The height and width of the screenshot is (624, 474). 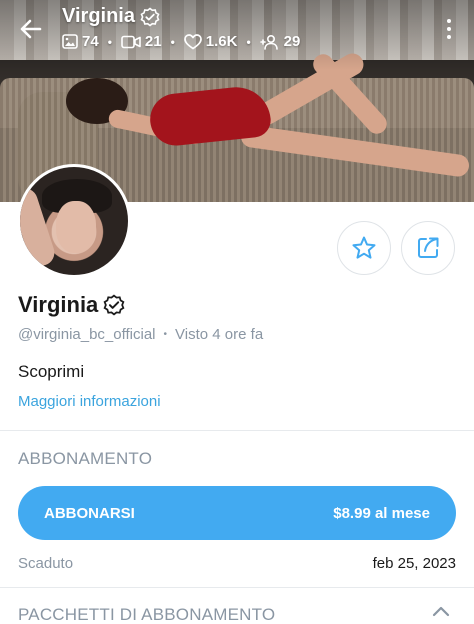 I want to click on stat-likes-count: 1.6K, so click(x=221, y=41).